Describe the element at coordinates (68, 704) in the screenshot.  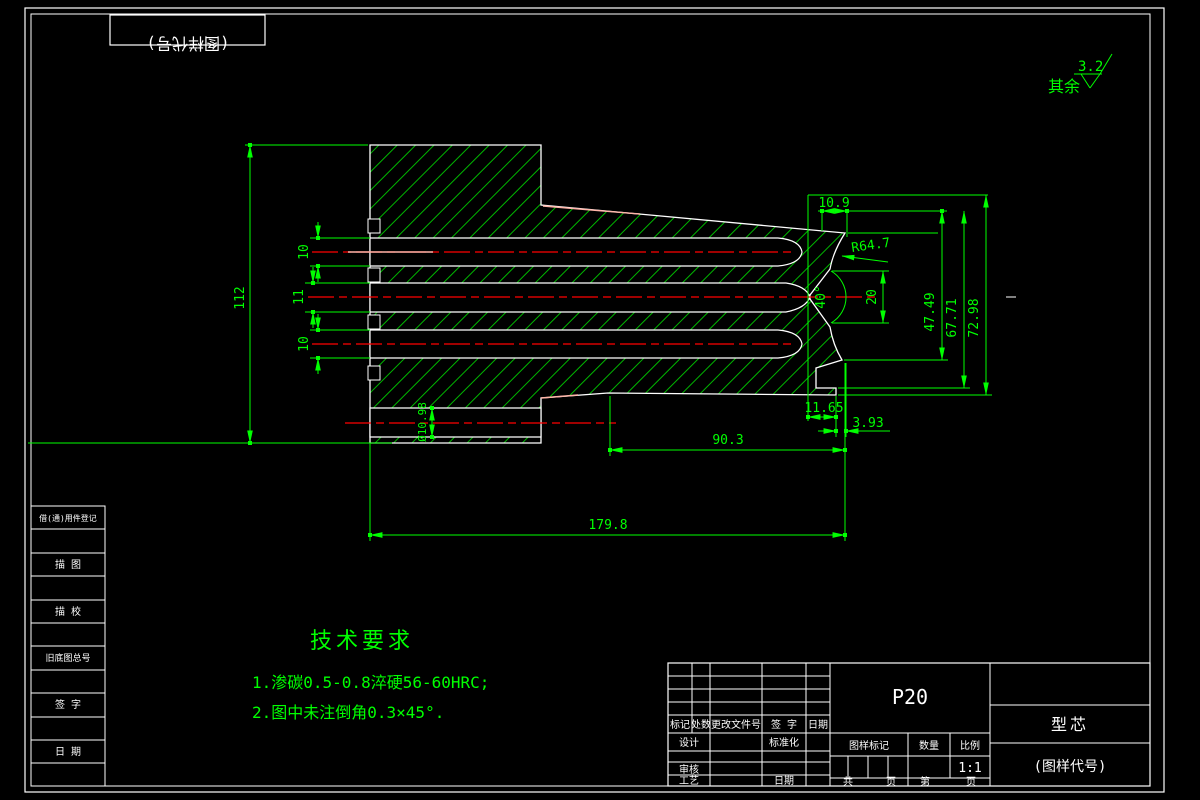
I see `register-label: 签 字` at that location.